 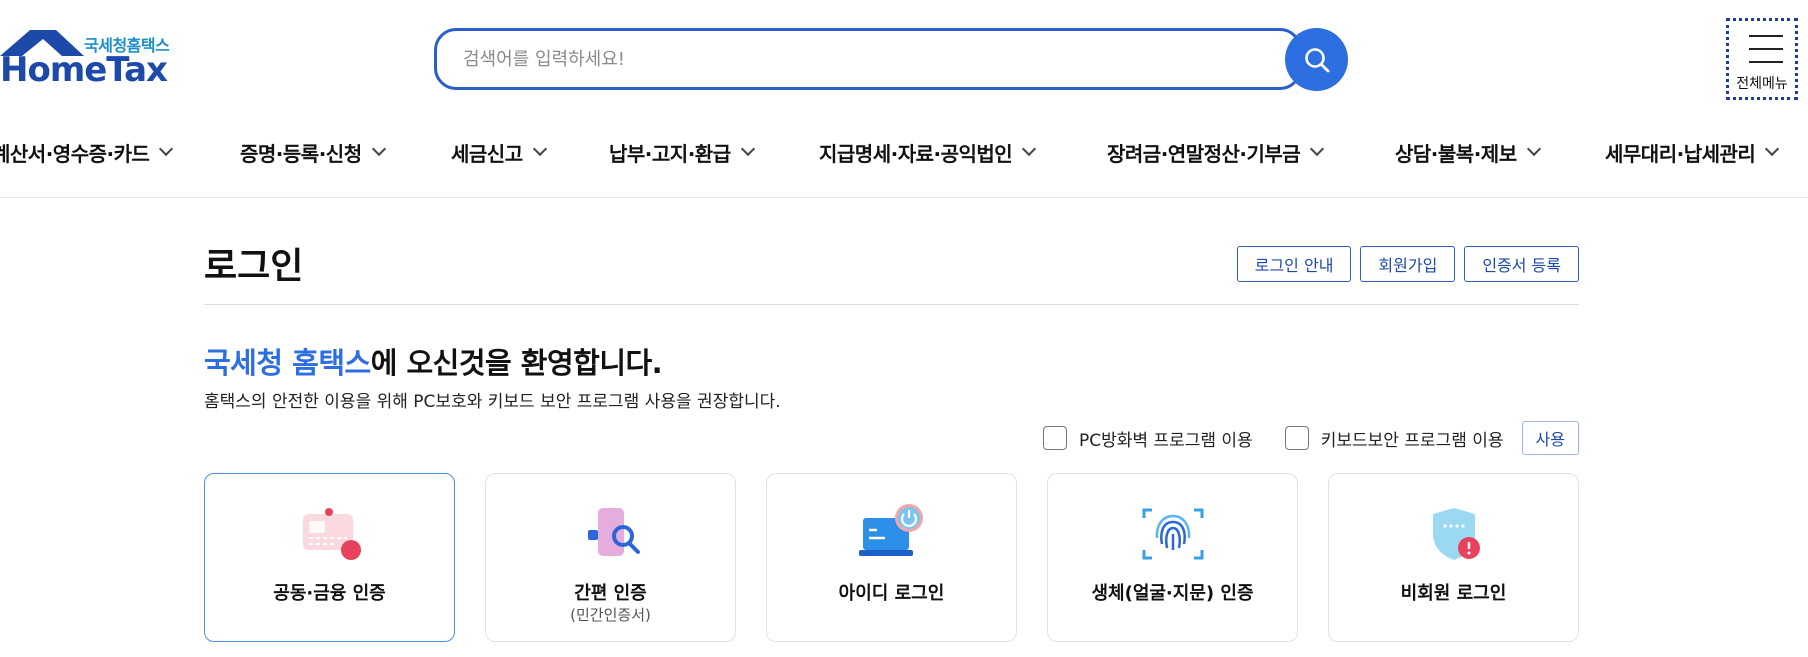 I want to click on card-sublabel: (민간인증서), so click(x=610, y=615).